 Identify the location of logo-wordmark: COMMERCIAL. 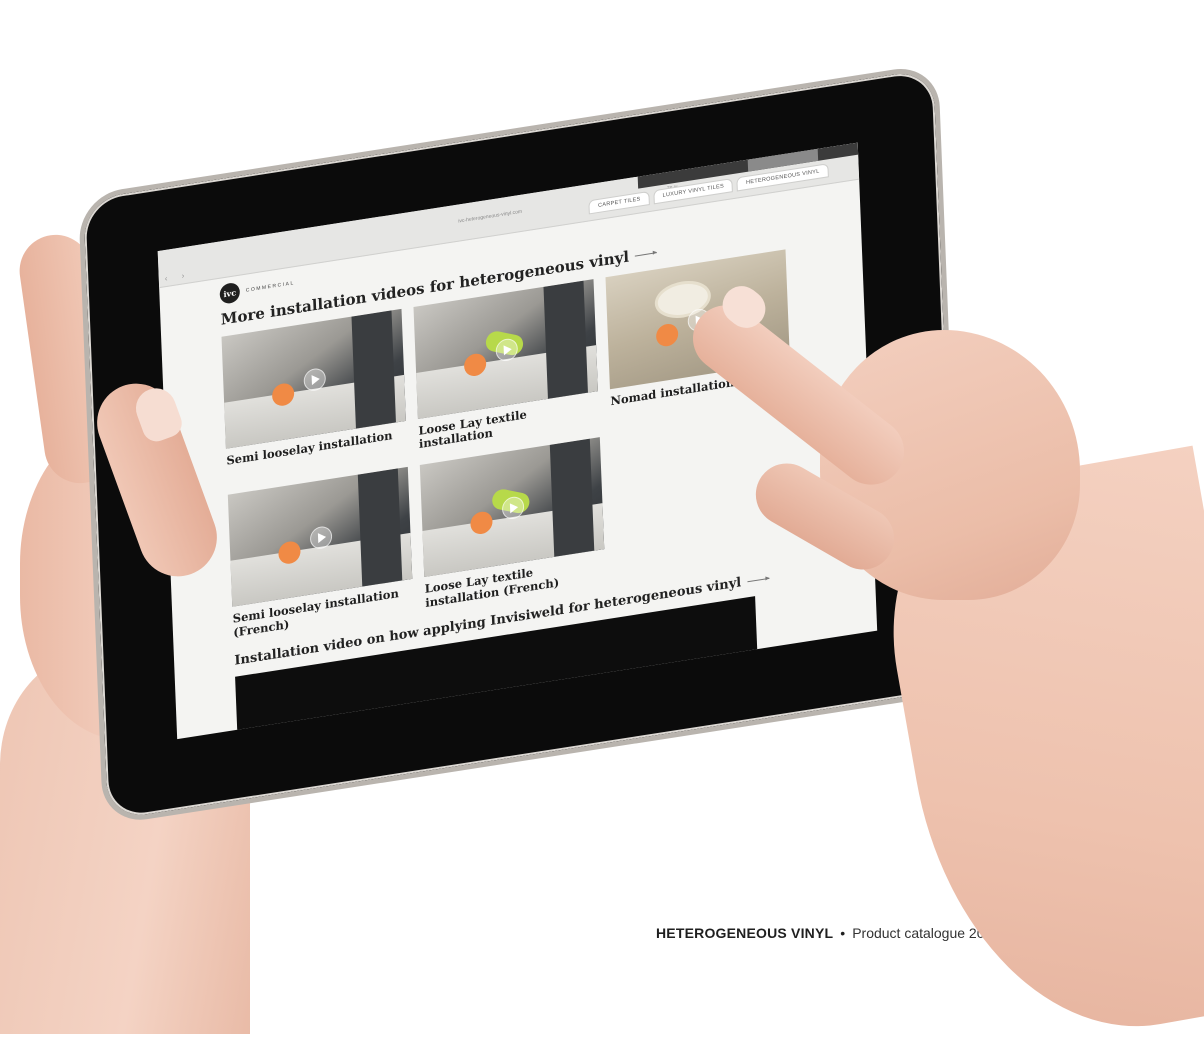
(270, 287).